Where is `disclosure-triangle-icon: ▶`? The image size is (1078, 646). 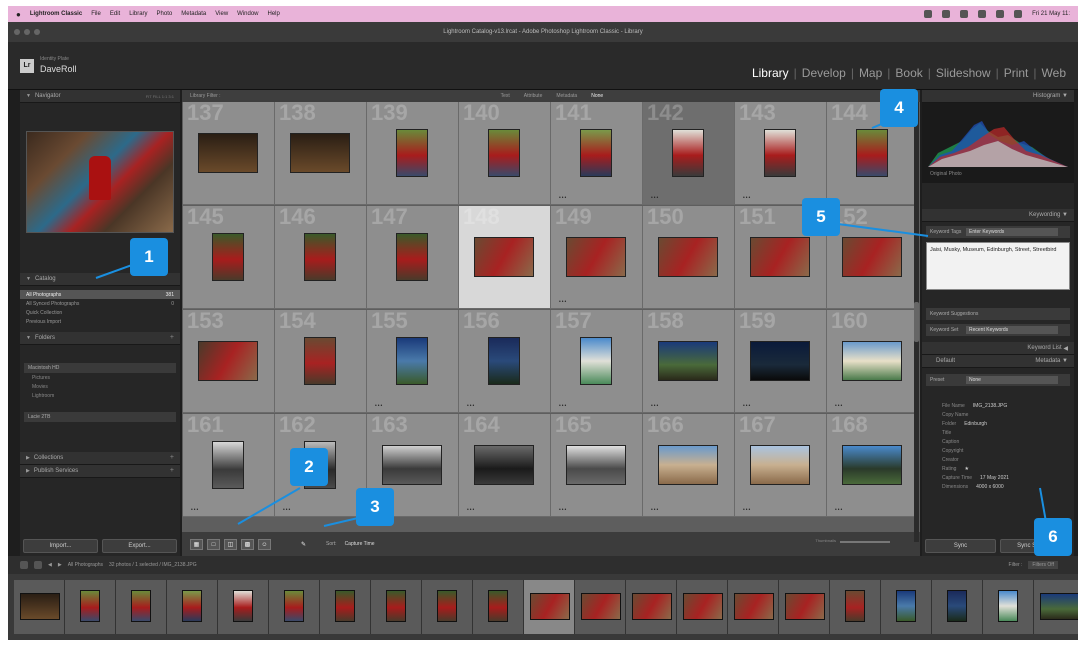 disclosure-triangle-icon: ▶ is located at coordinates (28, 471).